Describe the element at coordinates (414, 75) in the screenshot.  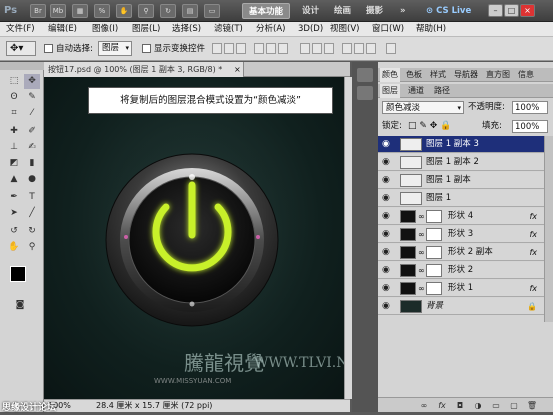
I see `tab-swatches: 色板` at that location.